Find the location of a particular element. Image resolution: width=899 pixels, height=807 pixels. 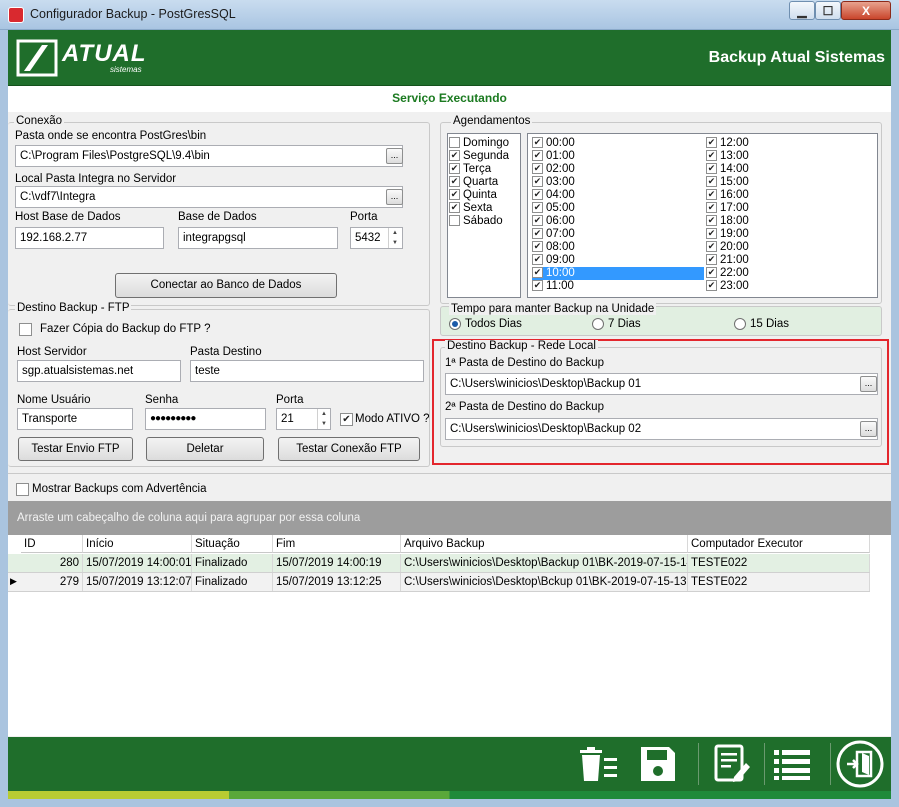

hour-item: ✔ 04:00 is located at coordinates (618, 195).